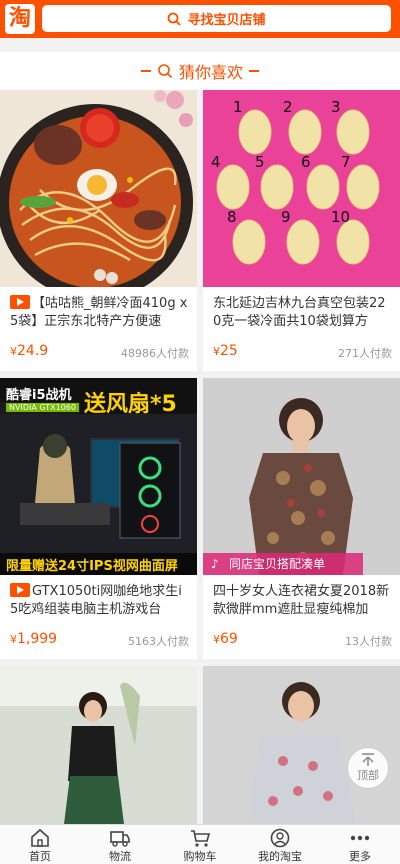 The image size is (400, 864). What do you see at coordinates (286, 217) in the screenshot?
I see `packet-number: 9` at bounding box center [286, 217].